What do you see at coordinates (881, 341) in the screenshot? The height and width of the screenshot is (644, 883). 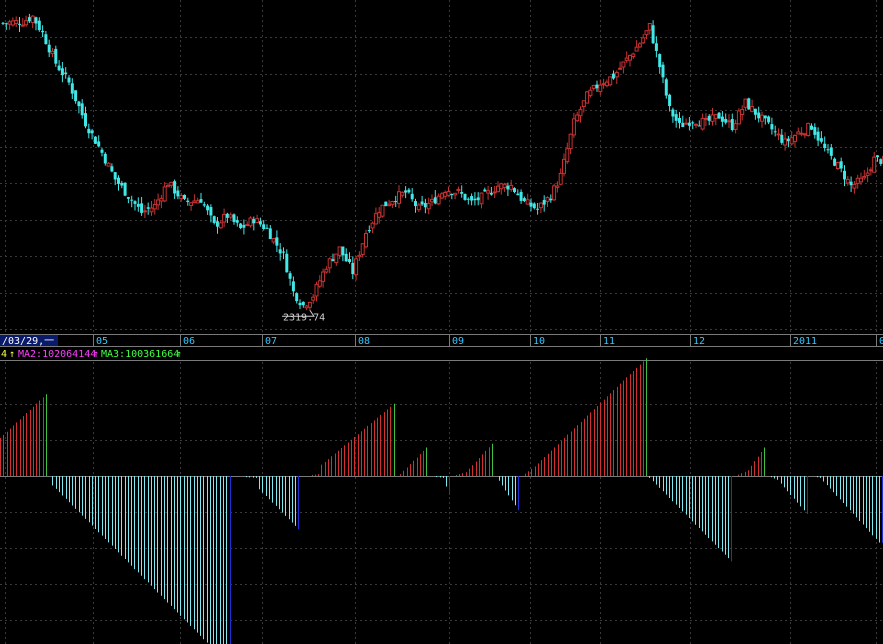 I see `time-axis-label: 02` at bounding box center [881, 341].